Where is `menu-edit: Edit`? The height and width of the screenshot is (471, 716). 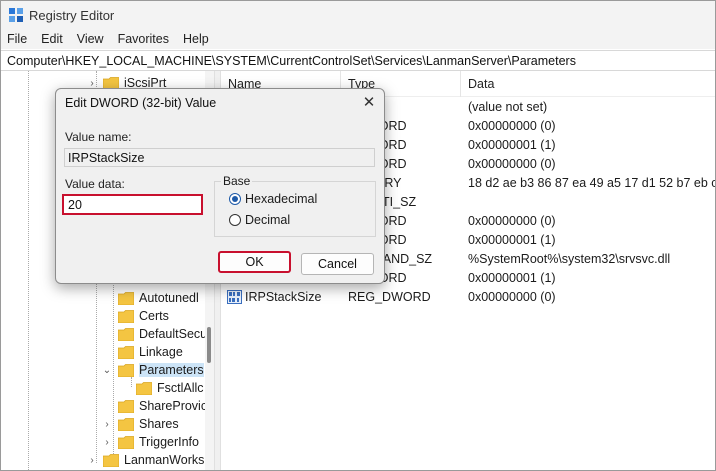 menu-edit: Edit is located at coordinates (52, 39).